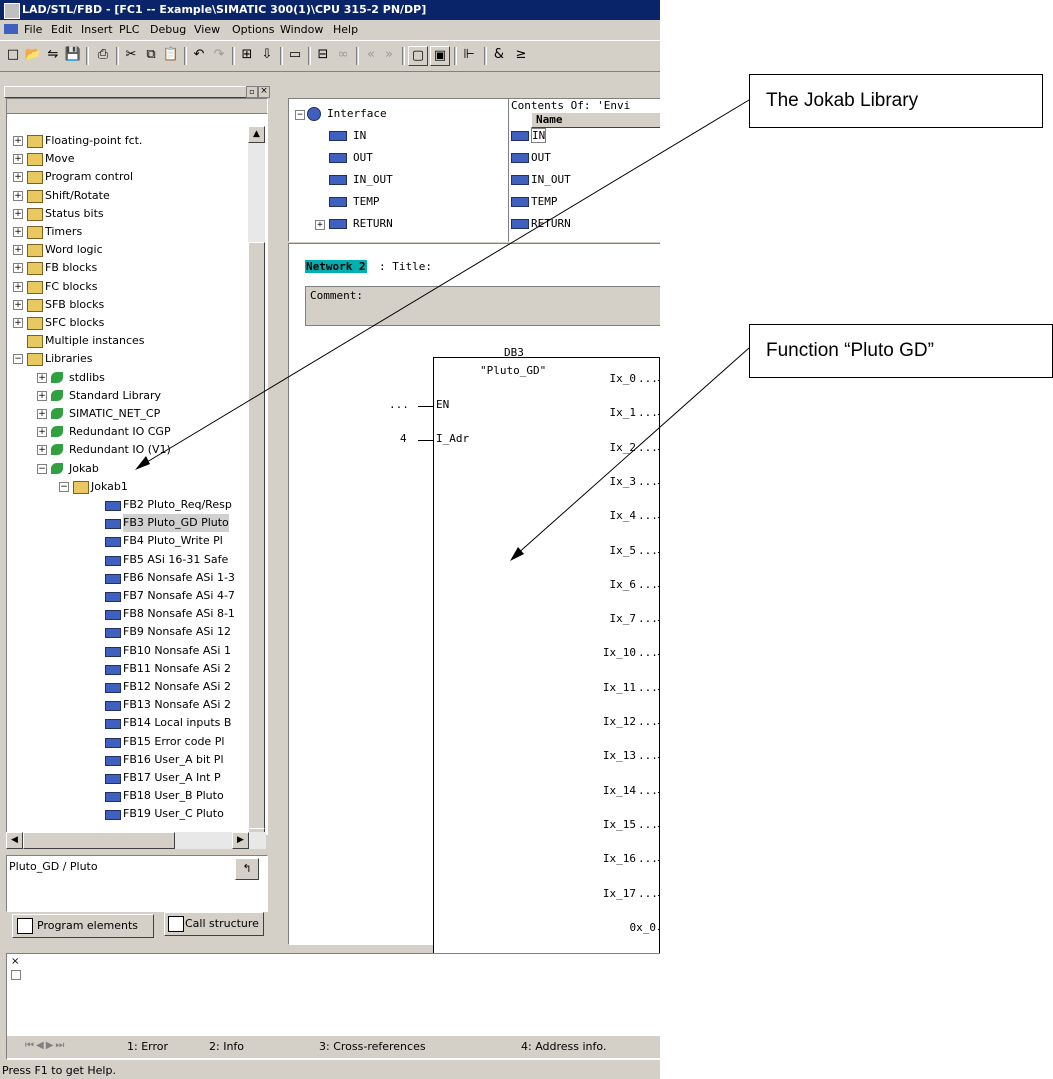  Describe the element at coordinates (632, 451) in the screenshot. I see `arrow-to-function-block` at that location.